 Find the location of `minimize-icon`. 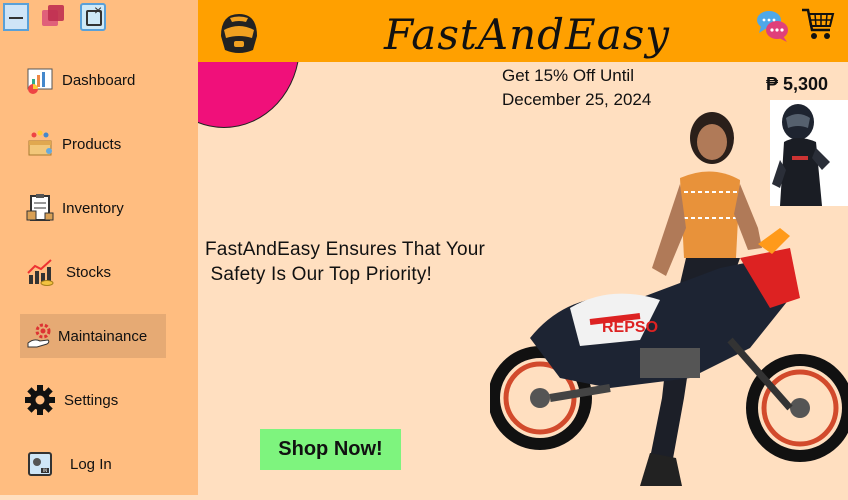

minimize-icon is located at coordinates (16, 17).